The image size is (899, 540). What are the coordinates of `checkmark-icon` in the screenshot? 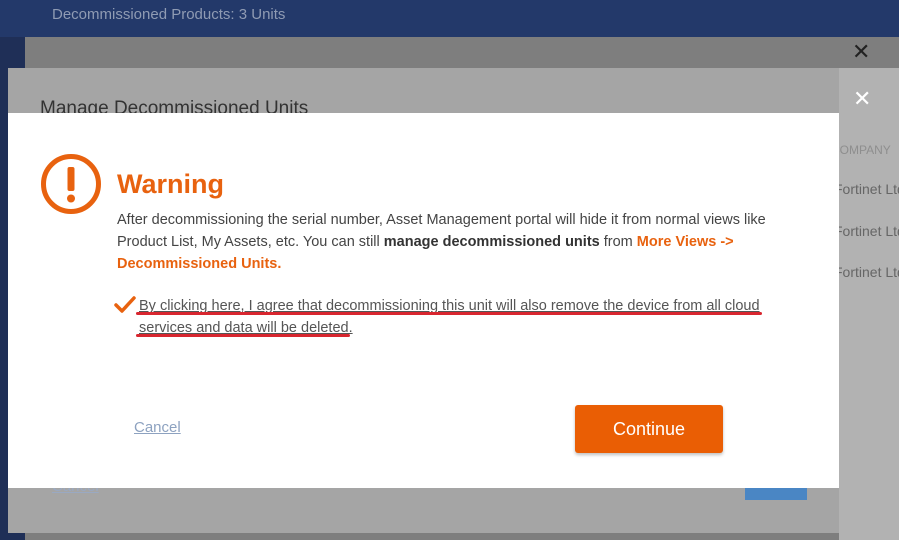 It's located at (125, 305).